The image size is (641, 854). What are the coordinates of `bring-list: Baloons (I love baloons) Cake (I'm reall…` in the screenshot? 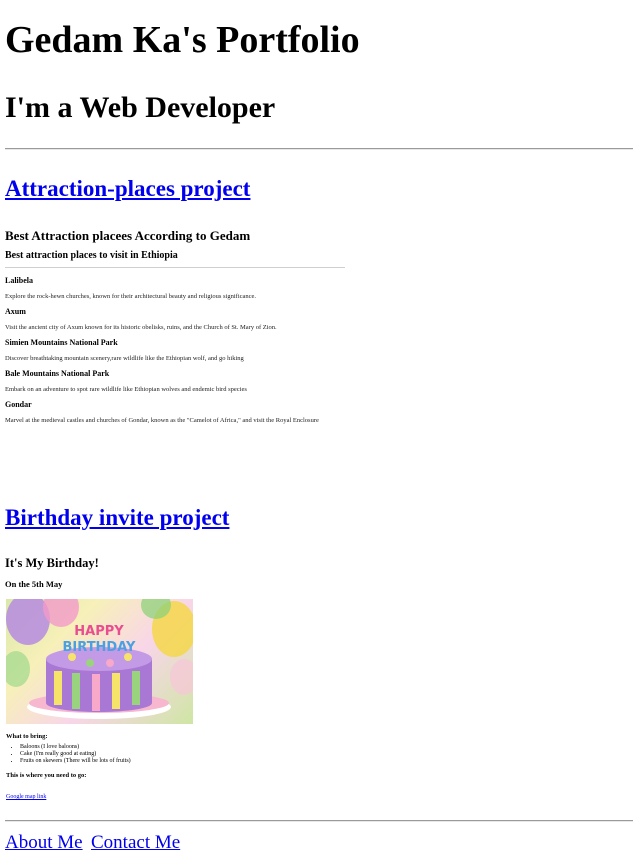 It's located at (68, 754).